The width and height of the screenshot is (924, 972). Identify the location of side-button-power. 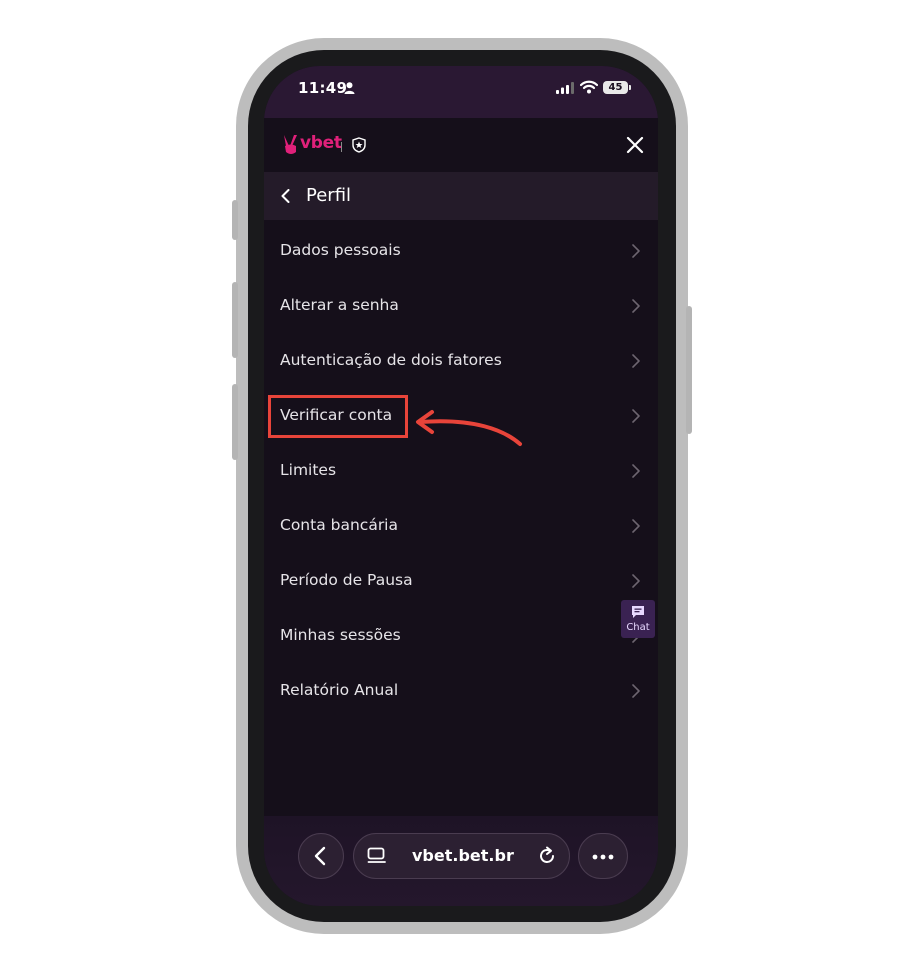
(689, 370).